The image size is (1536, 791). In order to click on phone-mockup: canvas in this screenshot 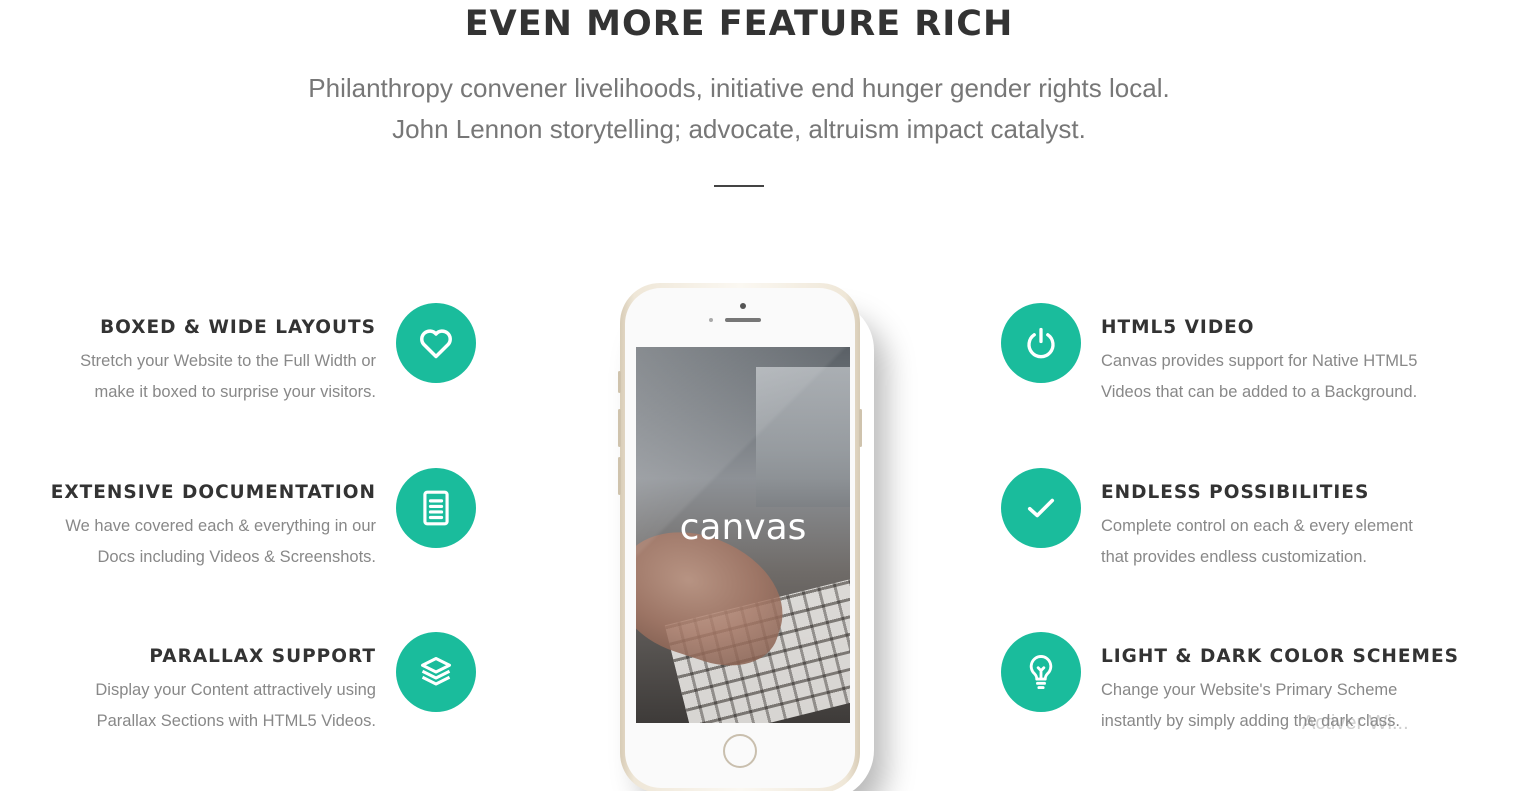, I will do `click(740, 537)`.